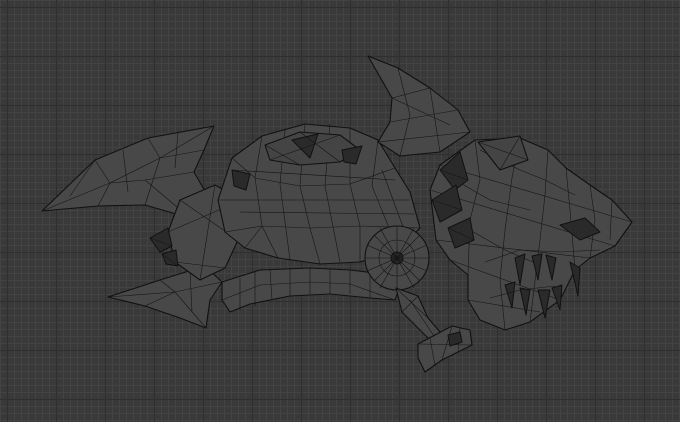  What do you see at coordinates (397, 258) in the screenshot?
I see `gear-hub` at bounding box center [397, 258].